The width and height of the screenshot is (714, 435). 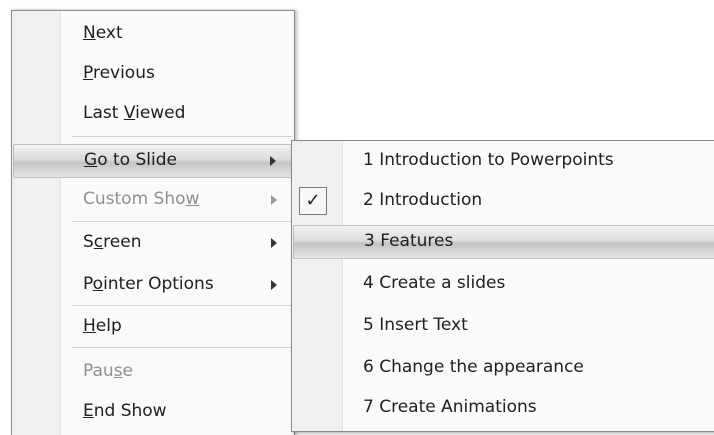 I want to click on menu-item-pause: Pause, so click(x=153, y=372).